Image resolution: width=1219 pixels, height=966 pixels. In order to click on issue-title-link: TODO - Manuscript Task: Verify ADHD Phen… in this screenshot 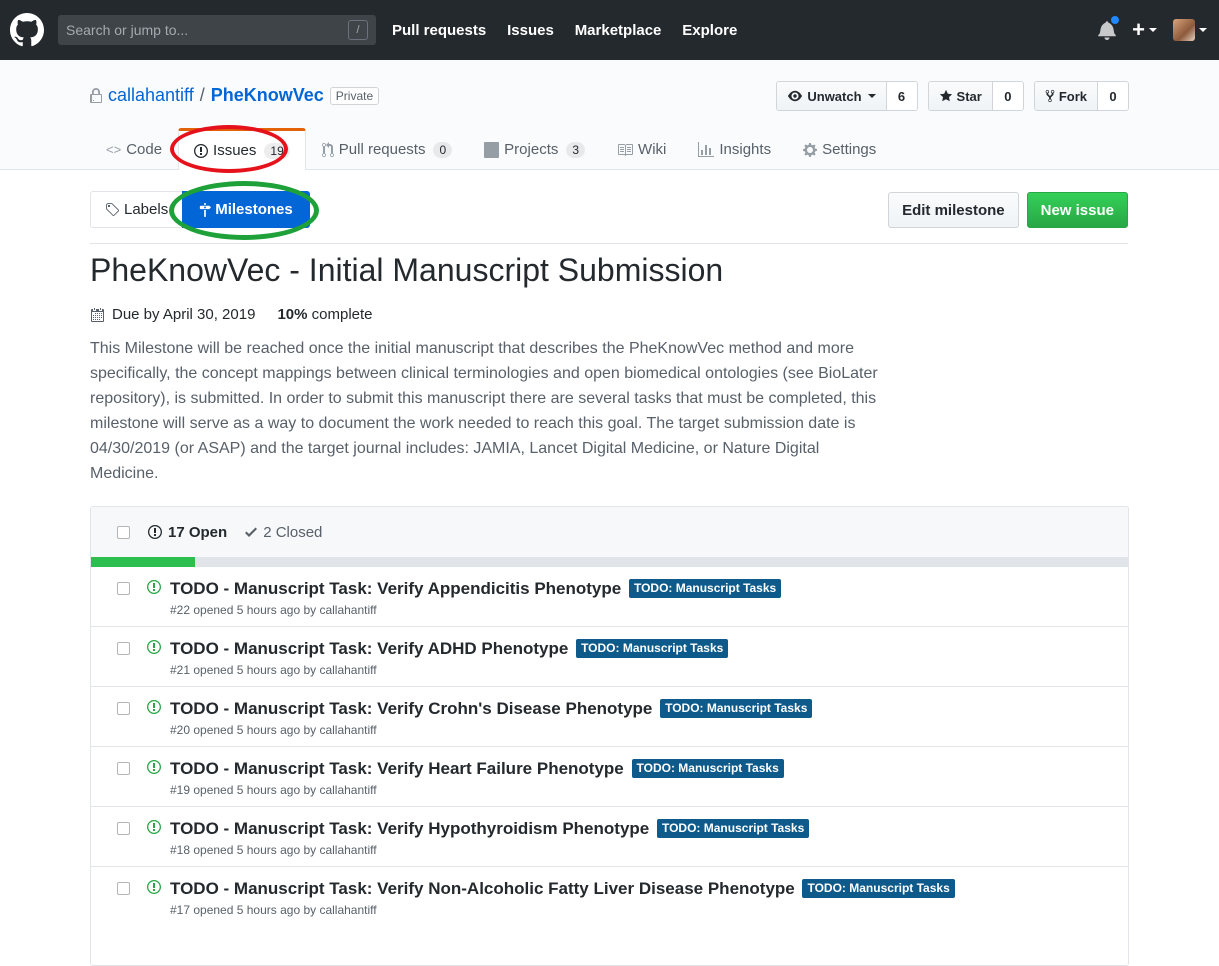, I will do `click(369, 648)`.